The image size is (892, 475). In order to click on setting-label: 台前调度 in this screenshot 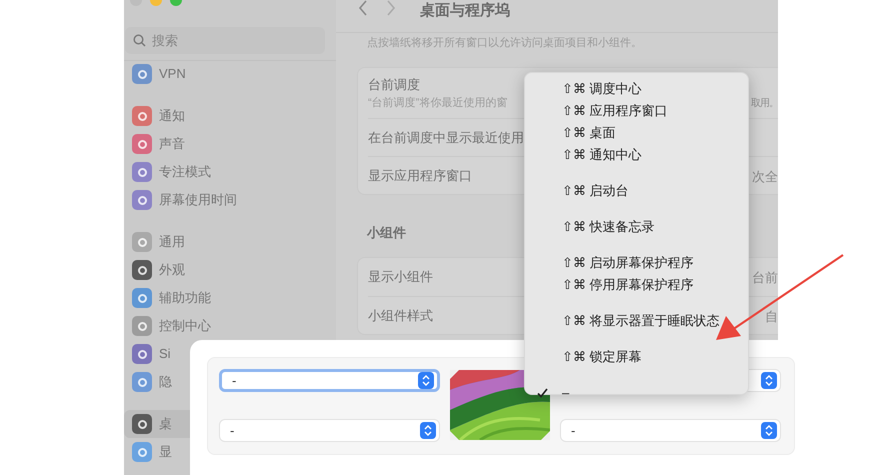, I will do `click(394, 85)`.